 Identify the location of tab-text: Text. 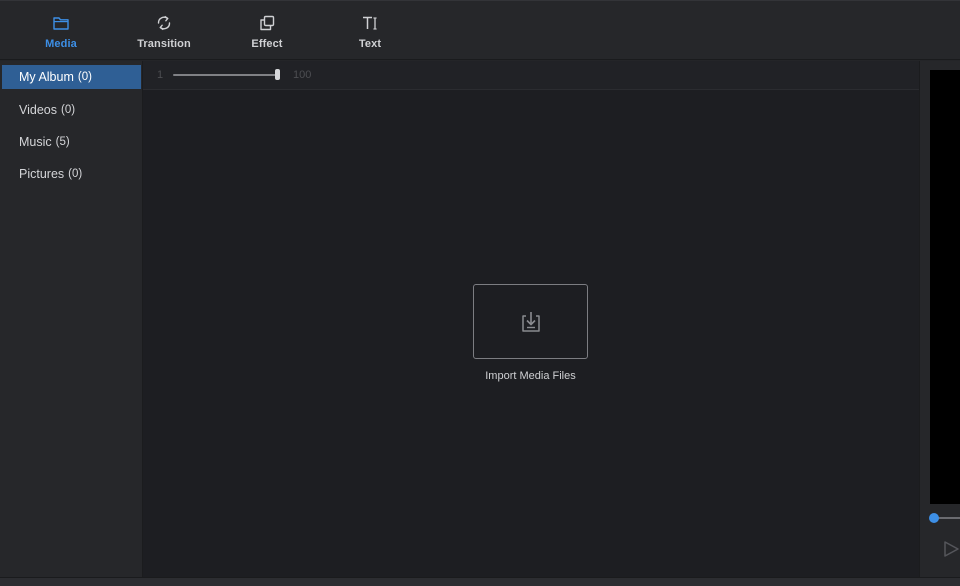
(370, 31).